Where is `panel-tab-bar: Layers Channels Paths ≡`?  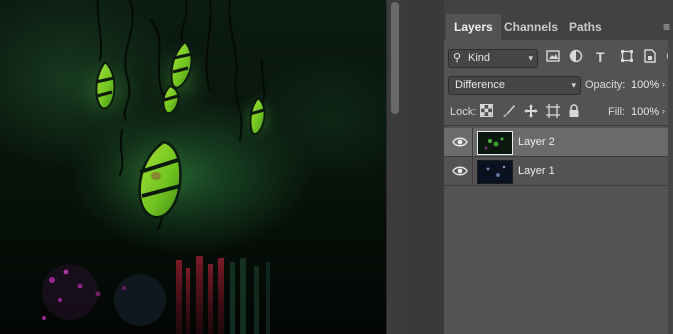
panel-tab-bar: Layers Channels Paths ≡ is located at coordinates (558, 20).